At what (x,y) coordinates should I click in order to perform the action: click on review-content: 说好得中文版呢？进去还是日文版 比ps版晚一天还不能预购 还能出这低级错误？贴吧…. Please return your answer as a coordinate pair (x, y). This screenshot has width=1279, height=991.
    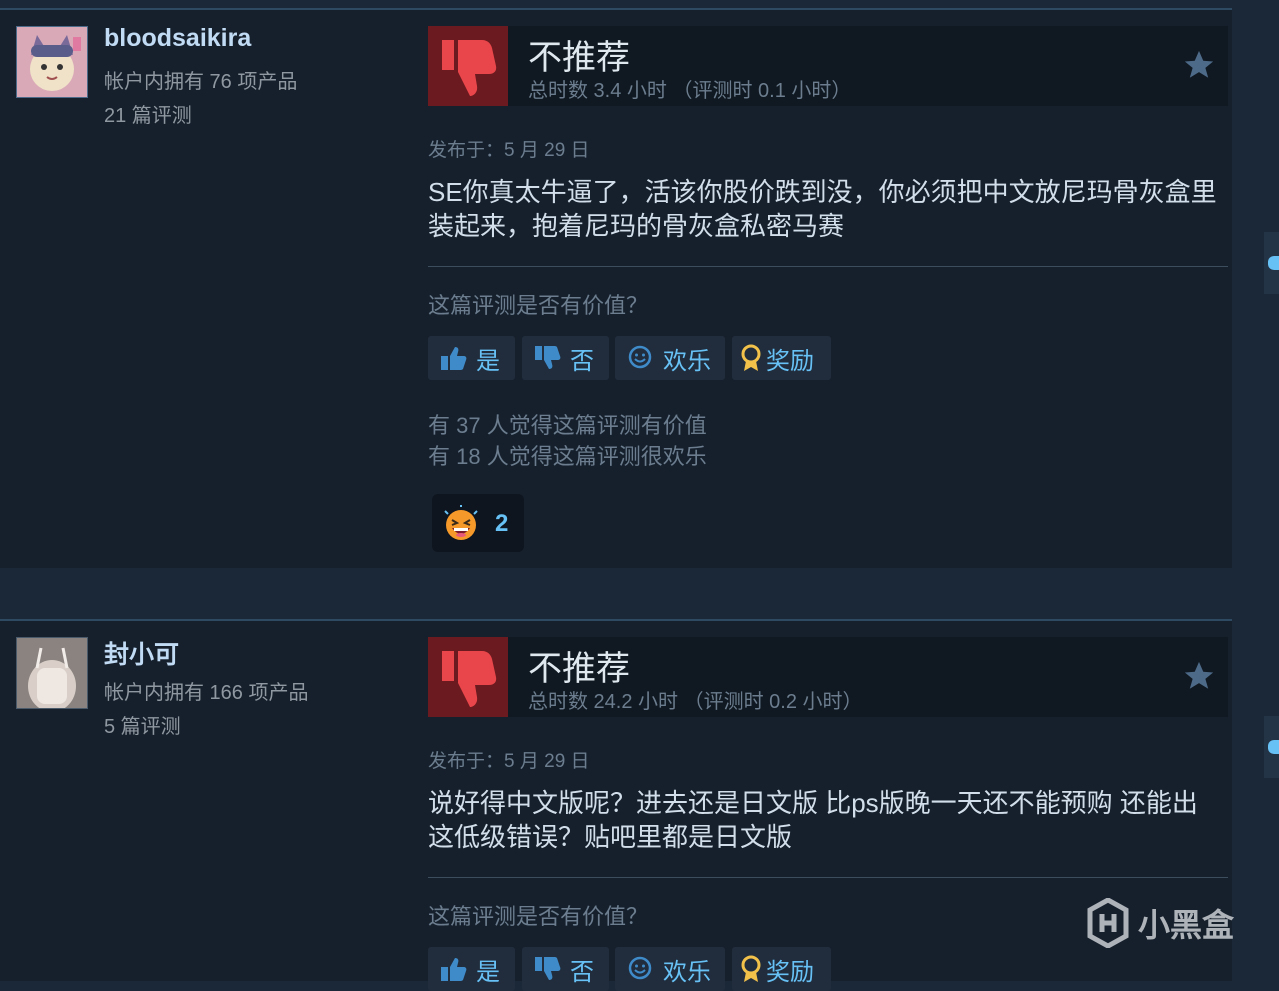
    Looking at the image, I should click on (813, 820).